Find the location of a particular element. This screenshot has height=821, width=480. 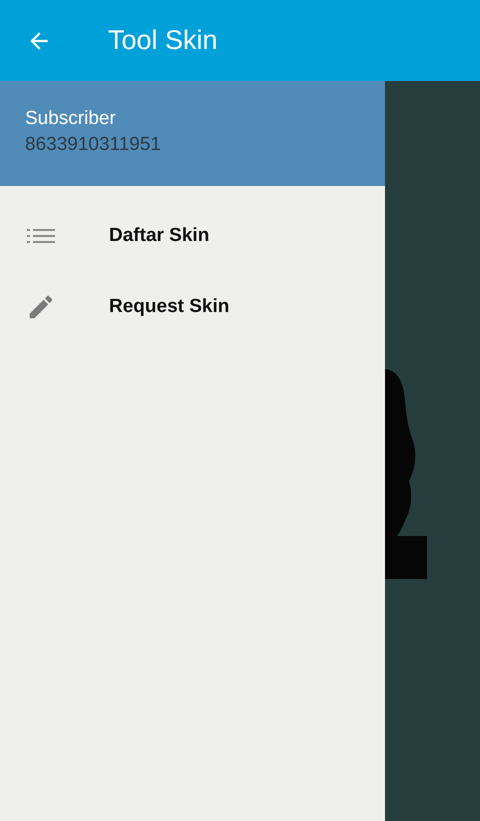

drawer-item: Daftar Skin is located at coordinates (192, 235).